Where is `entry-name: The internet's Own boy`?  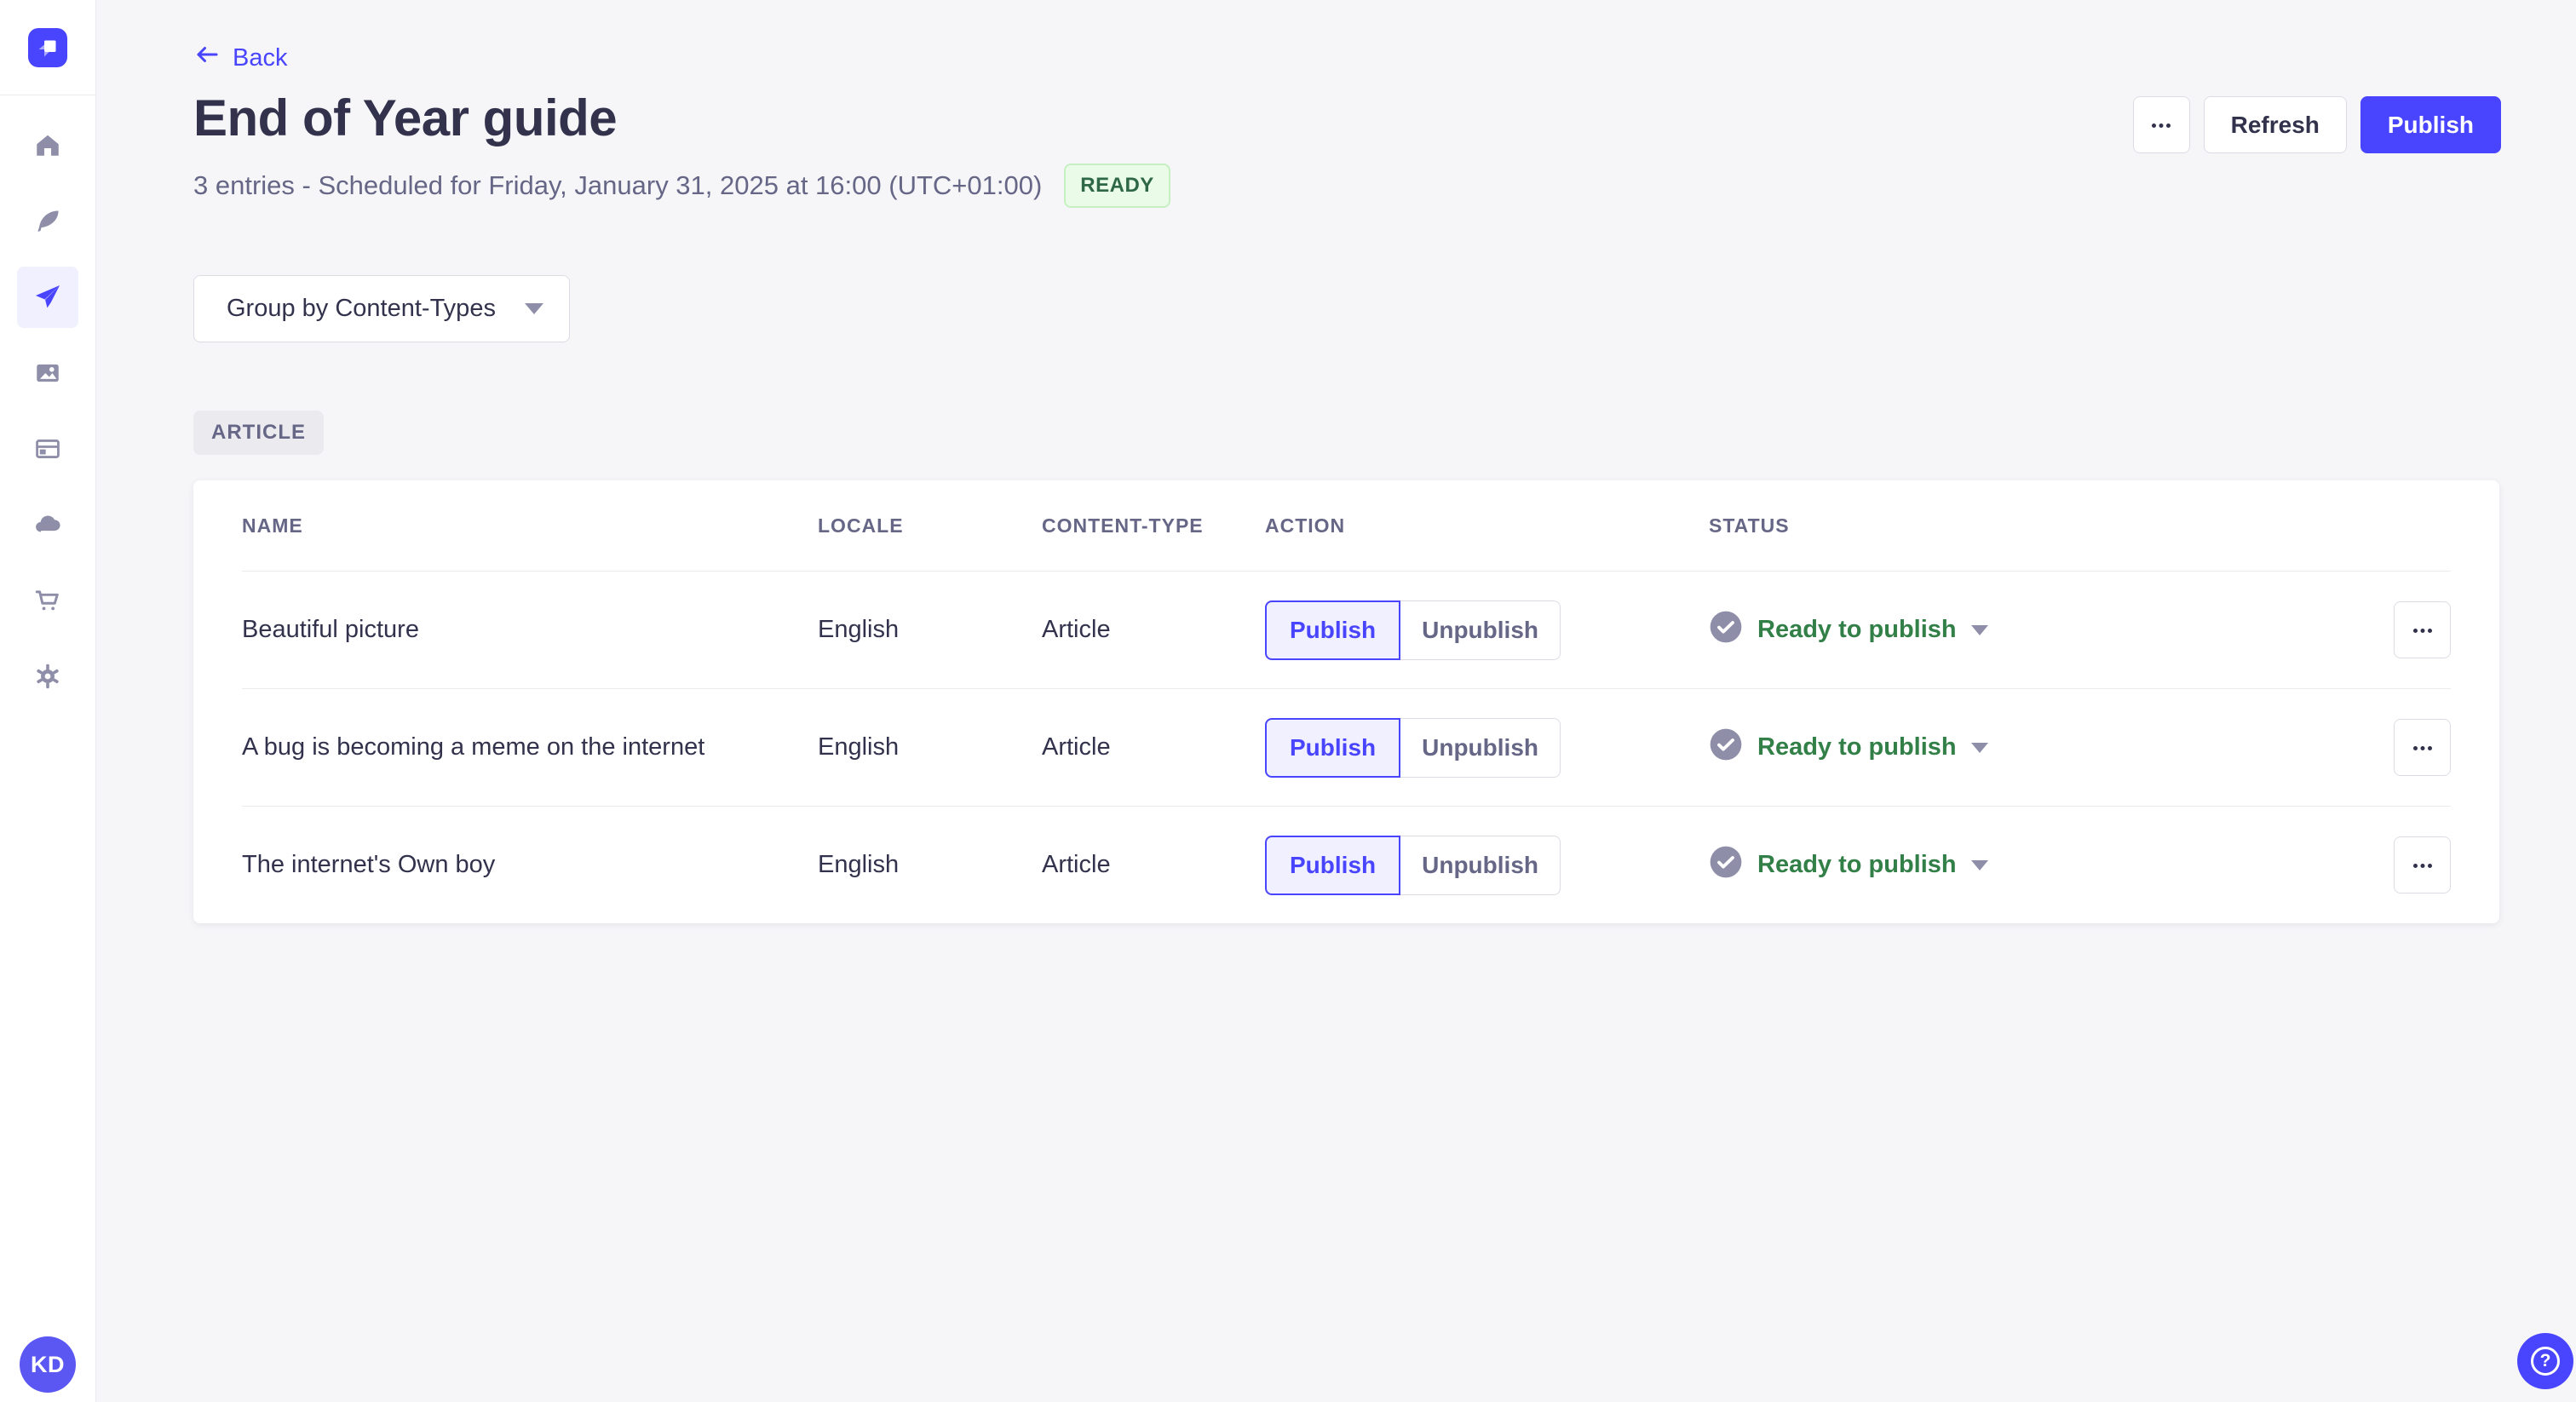 entry-name: The internet's Own boy is located at coordinates (369, 864).